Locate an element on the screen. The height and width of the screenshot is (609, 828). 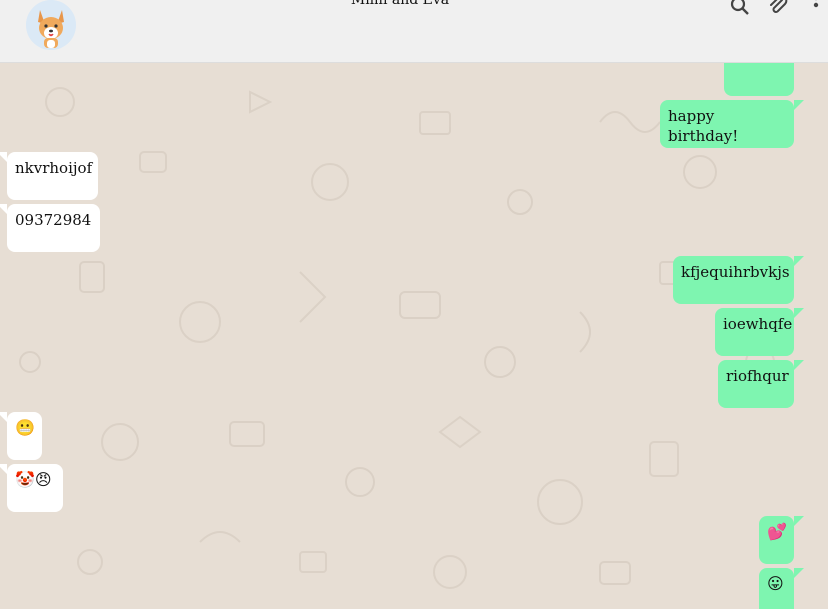
message-bubble-outgoing: happy birthday! is located at coordinates (732, 124).